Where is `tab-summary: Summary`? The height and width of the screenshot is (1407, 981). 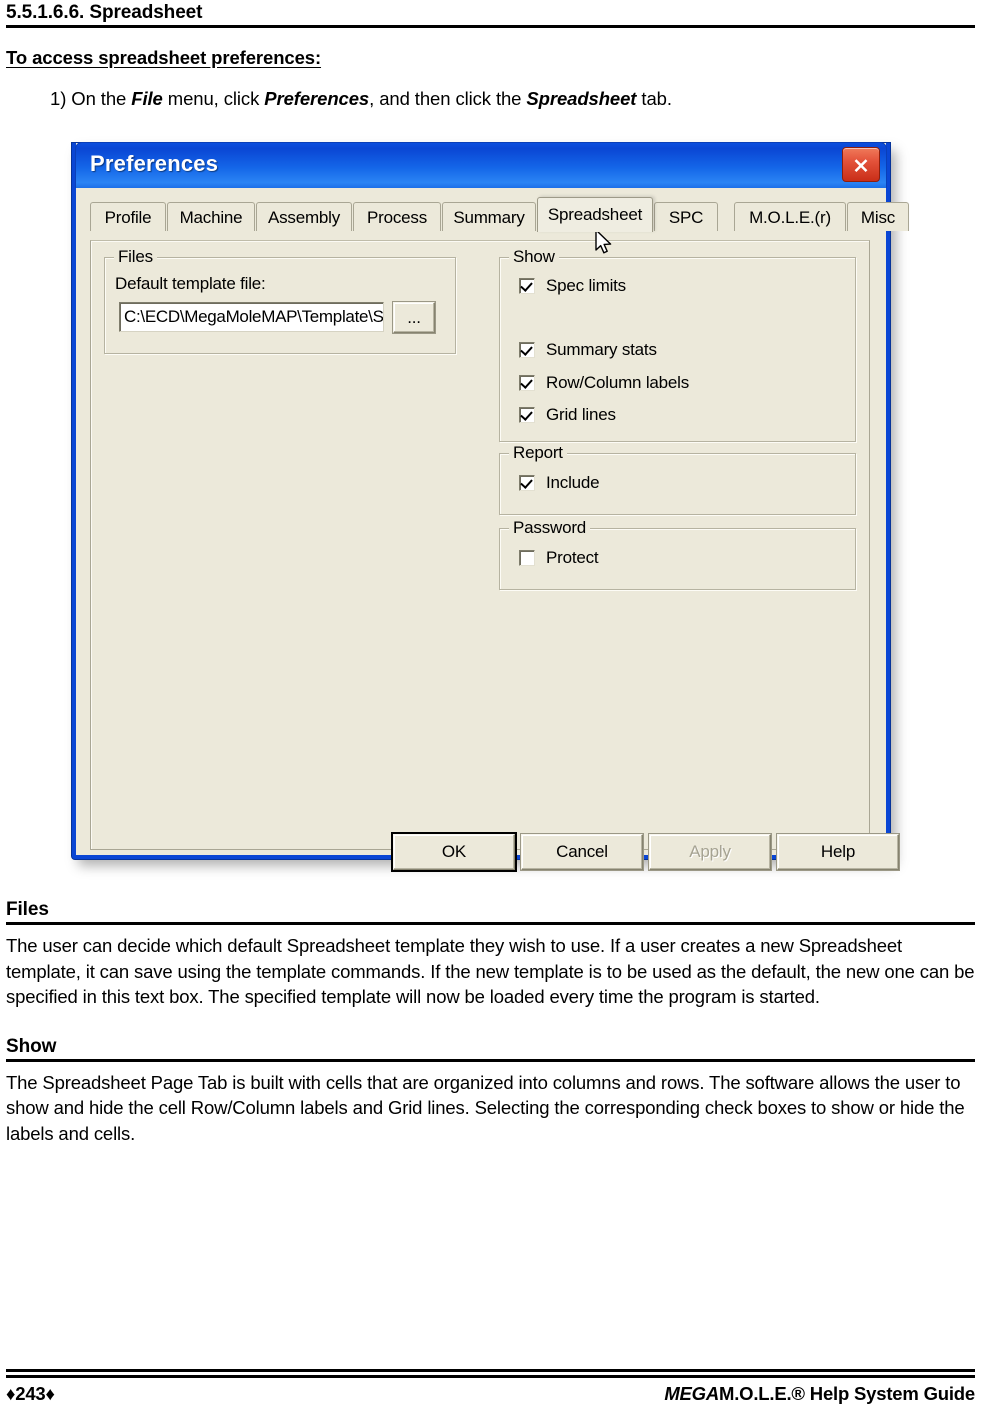 tab-summary: Summary is located at coordinates (489, 216).